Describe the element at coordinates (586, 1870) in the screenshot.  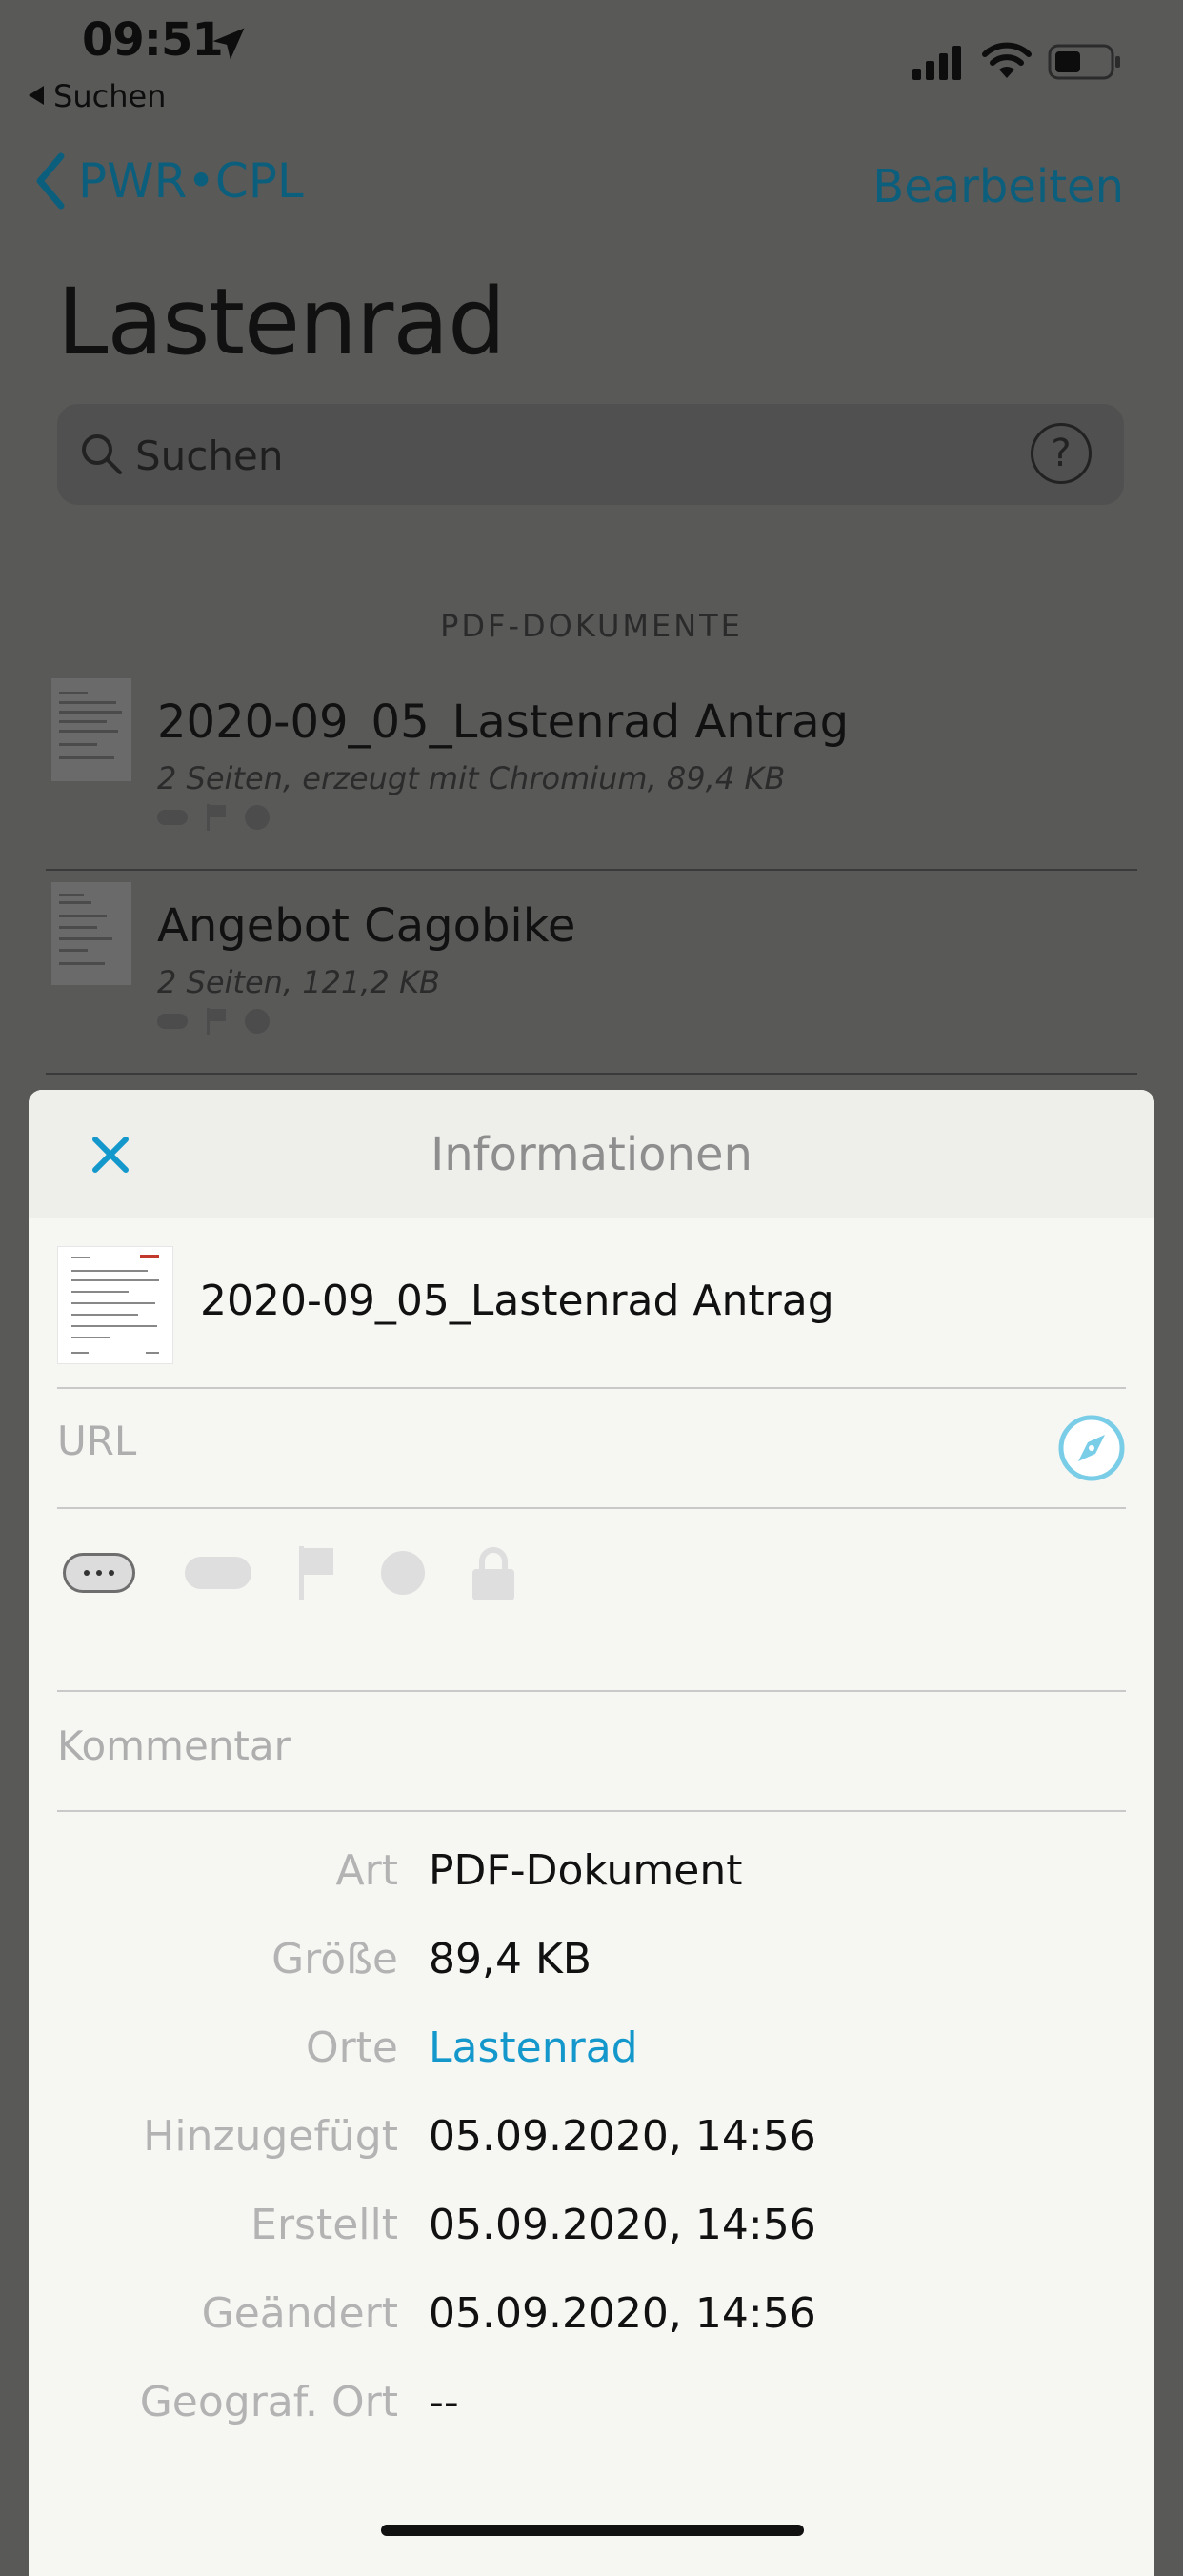
I see `info-value: PDF-Dokument` at that location.